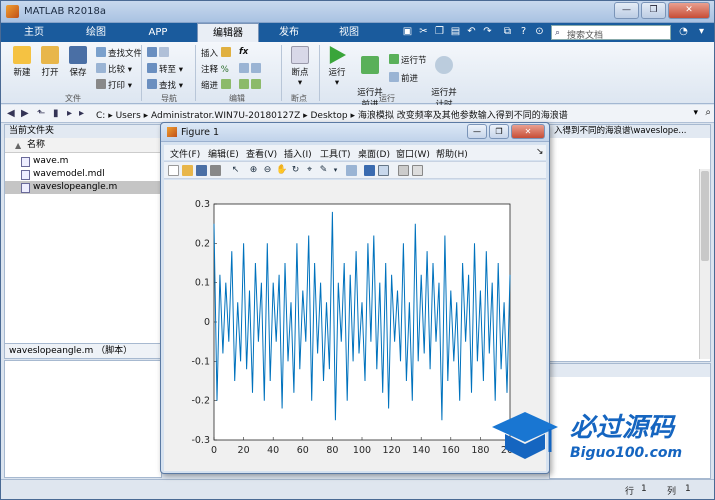 The height and width of the screenshot is (500, 715). What do you see at coordinates (704, 264) in the screenshot?
I see `editor-scrollbar` at bounding box center [704, 264].